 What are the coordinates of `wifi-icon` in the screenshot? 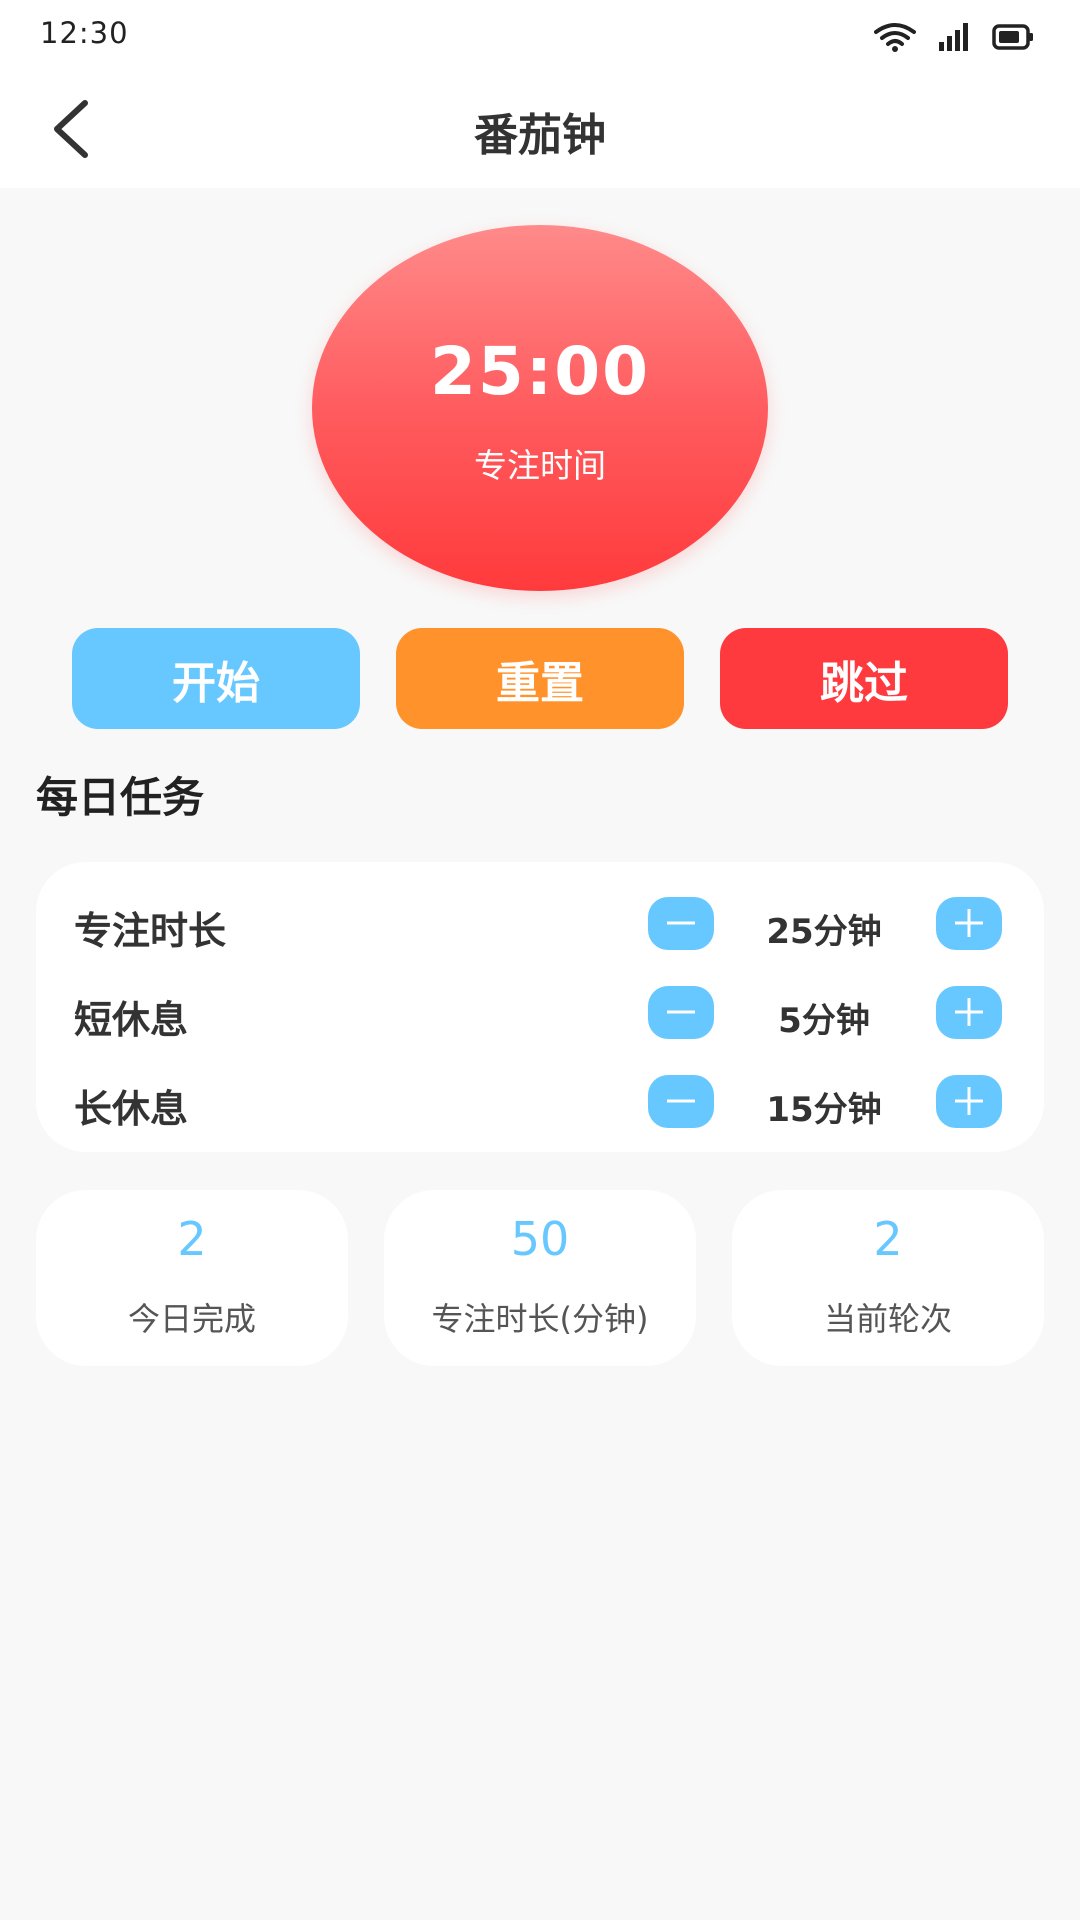 It's located at (895, 39).